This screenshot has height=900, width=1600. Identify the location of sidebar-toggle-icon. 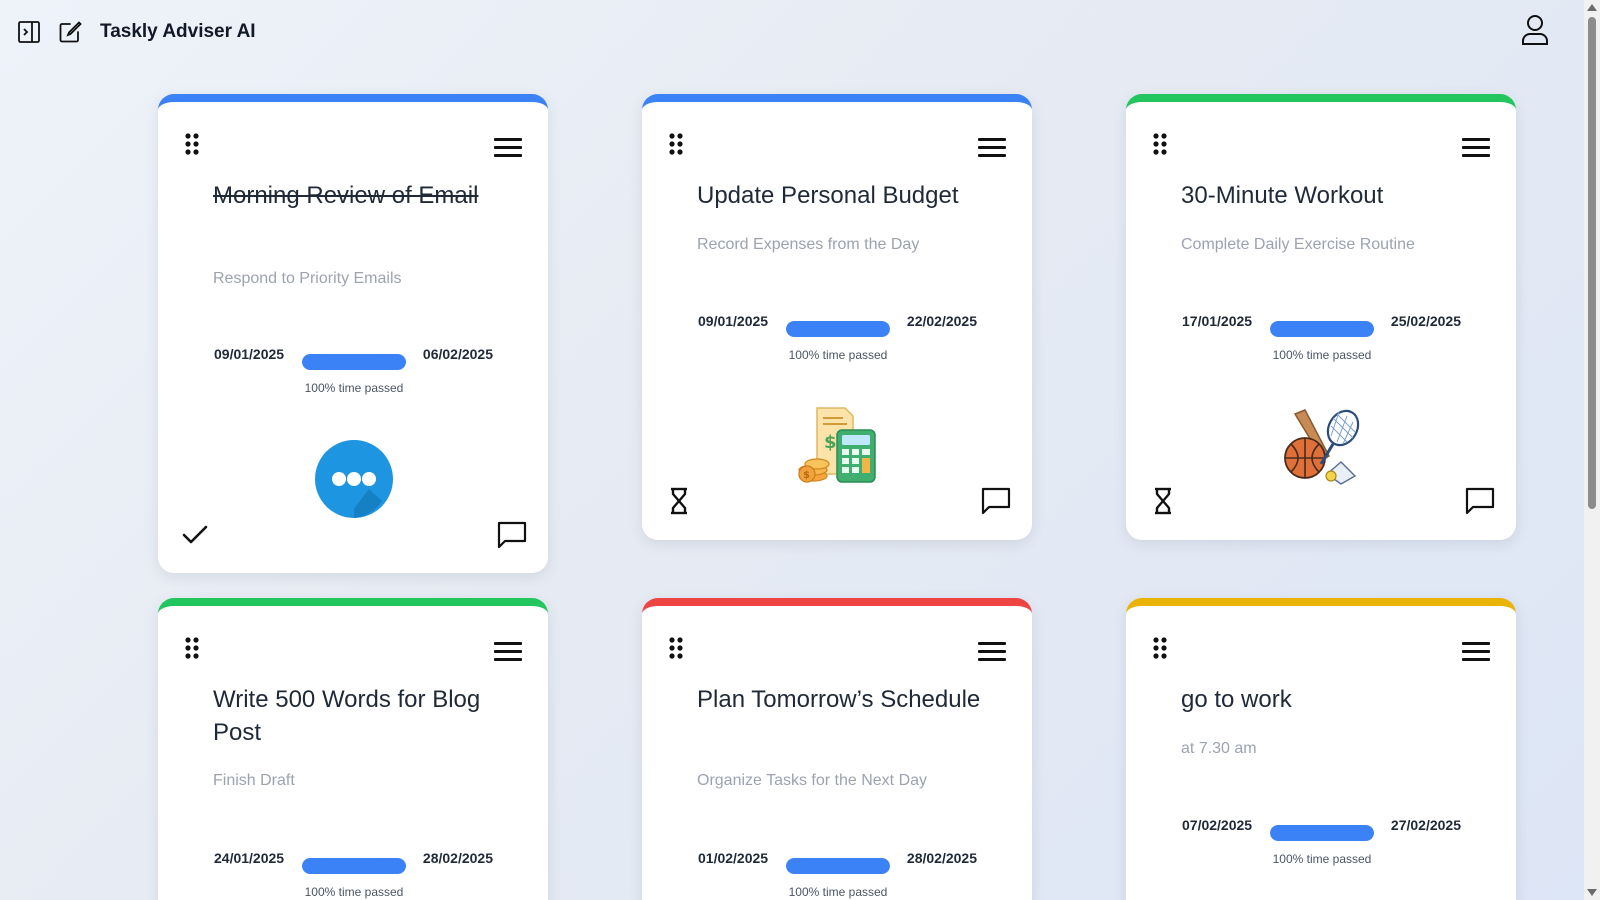
(29, 32).